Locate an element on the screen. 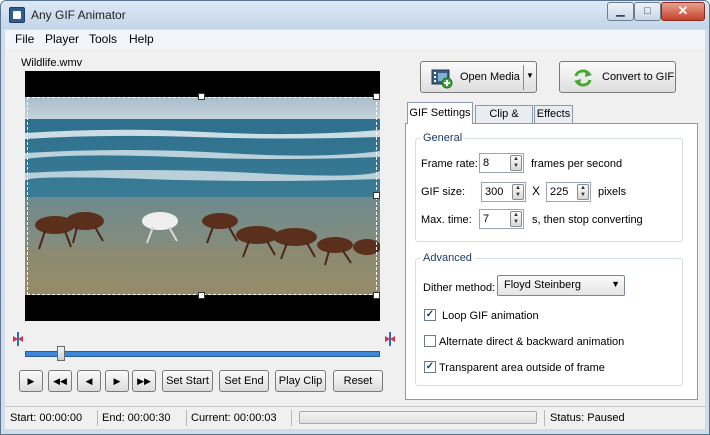  set-start-button: Set Start is located at coordinates (187, 381).